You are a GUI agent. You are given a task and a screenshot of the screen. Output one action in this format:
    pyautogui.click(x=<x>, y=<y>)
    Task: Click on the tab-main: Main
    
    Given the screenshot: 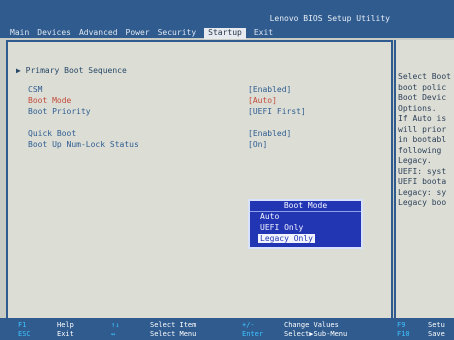 What is the action you would take?
    pyautogui.click(x=19, y=33)
    